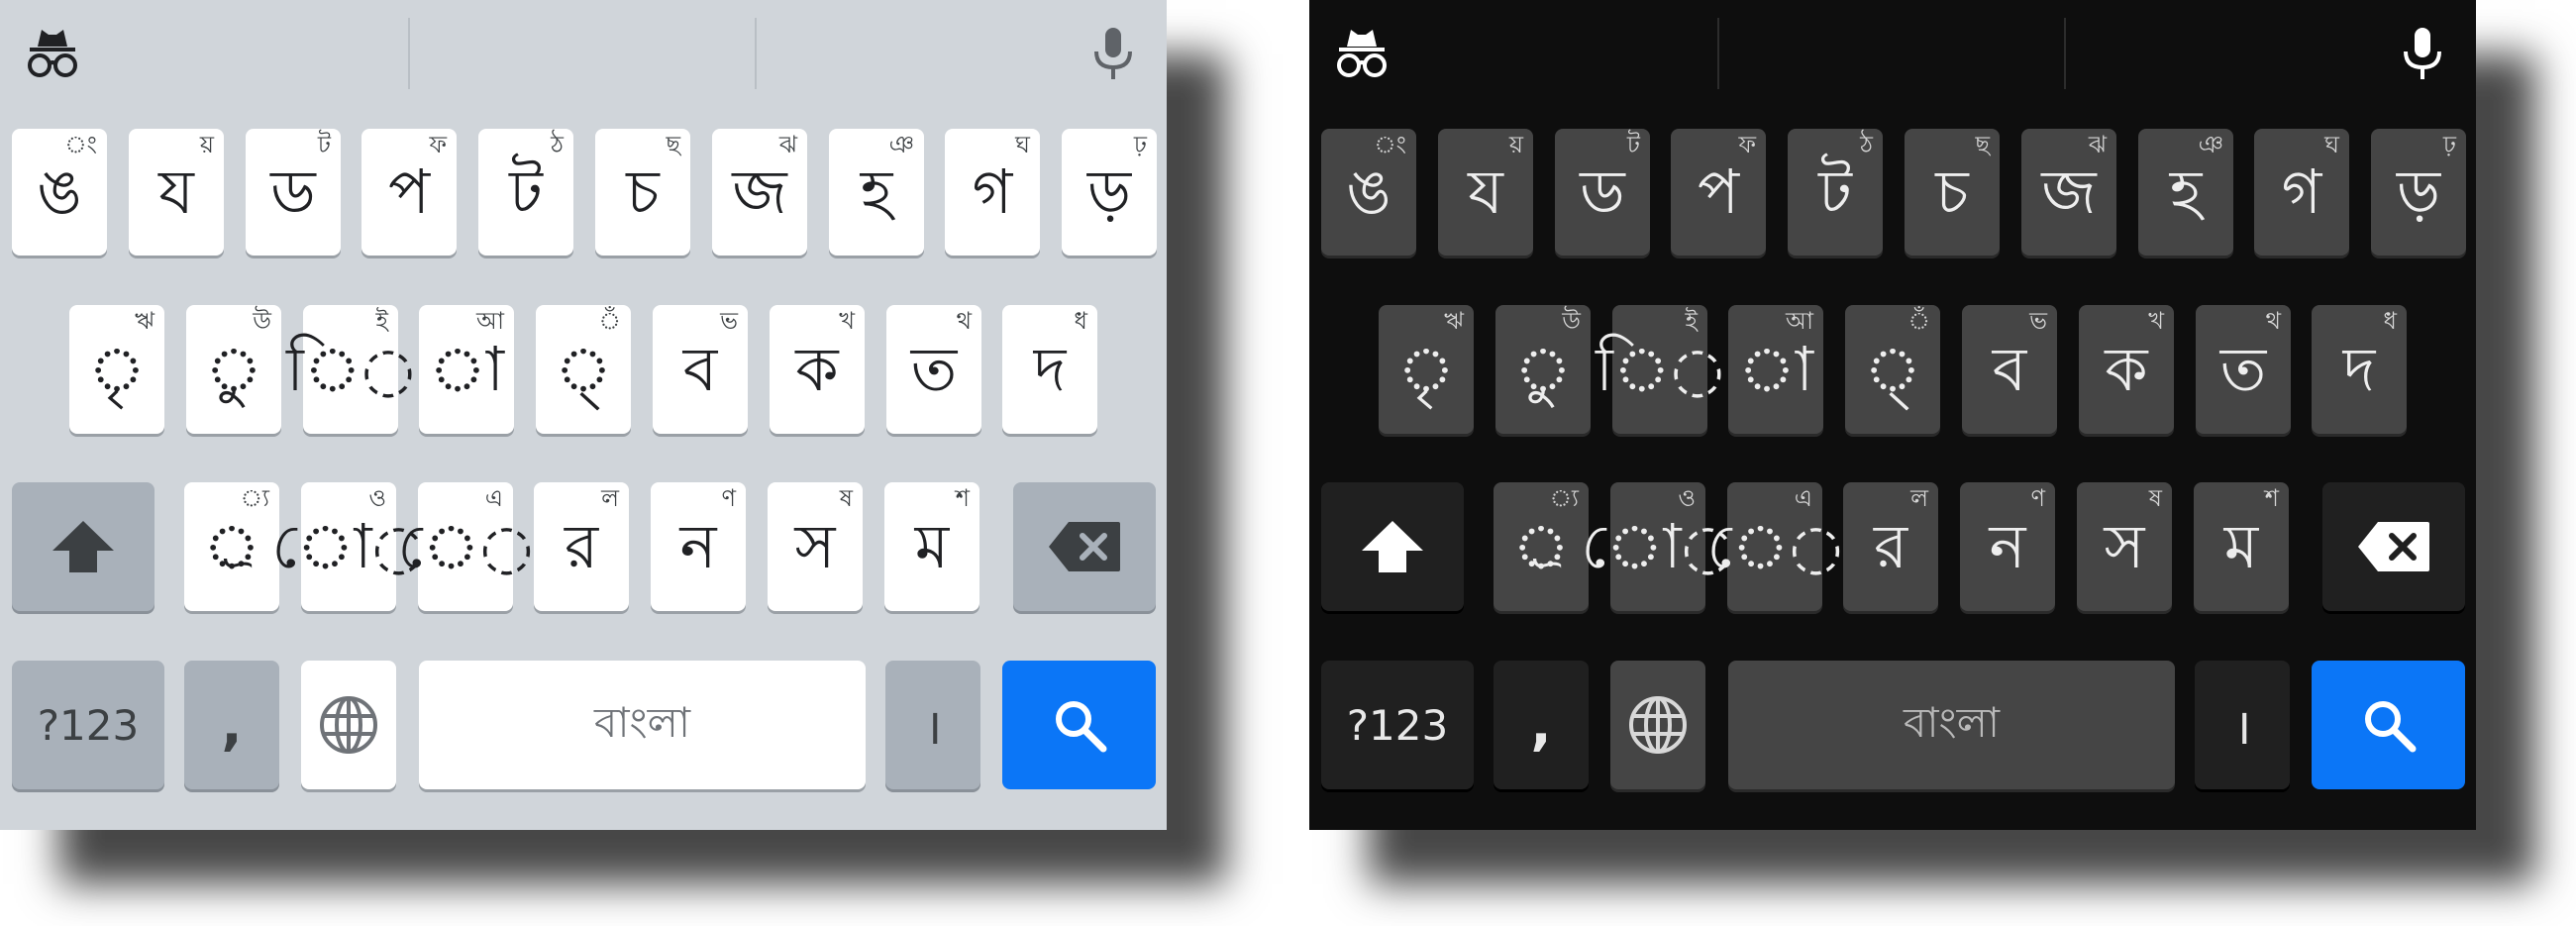  I want to click on key-main-glyph: ক, so click(2126, 369).